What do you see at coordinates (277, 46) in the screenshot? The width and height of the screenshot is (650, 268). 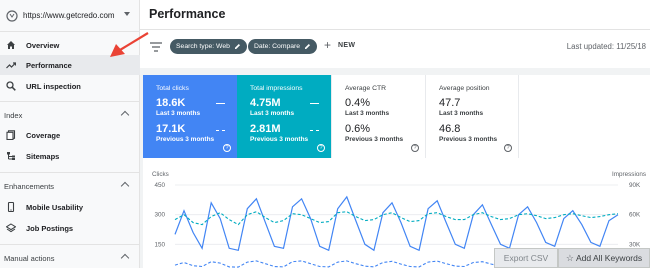 I see `chip-label: Date: Compare` at bounding box center [277, 46].